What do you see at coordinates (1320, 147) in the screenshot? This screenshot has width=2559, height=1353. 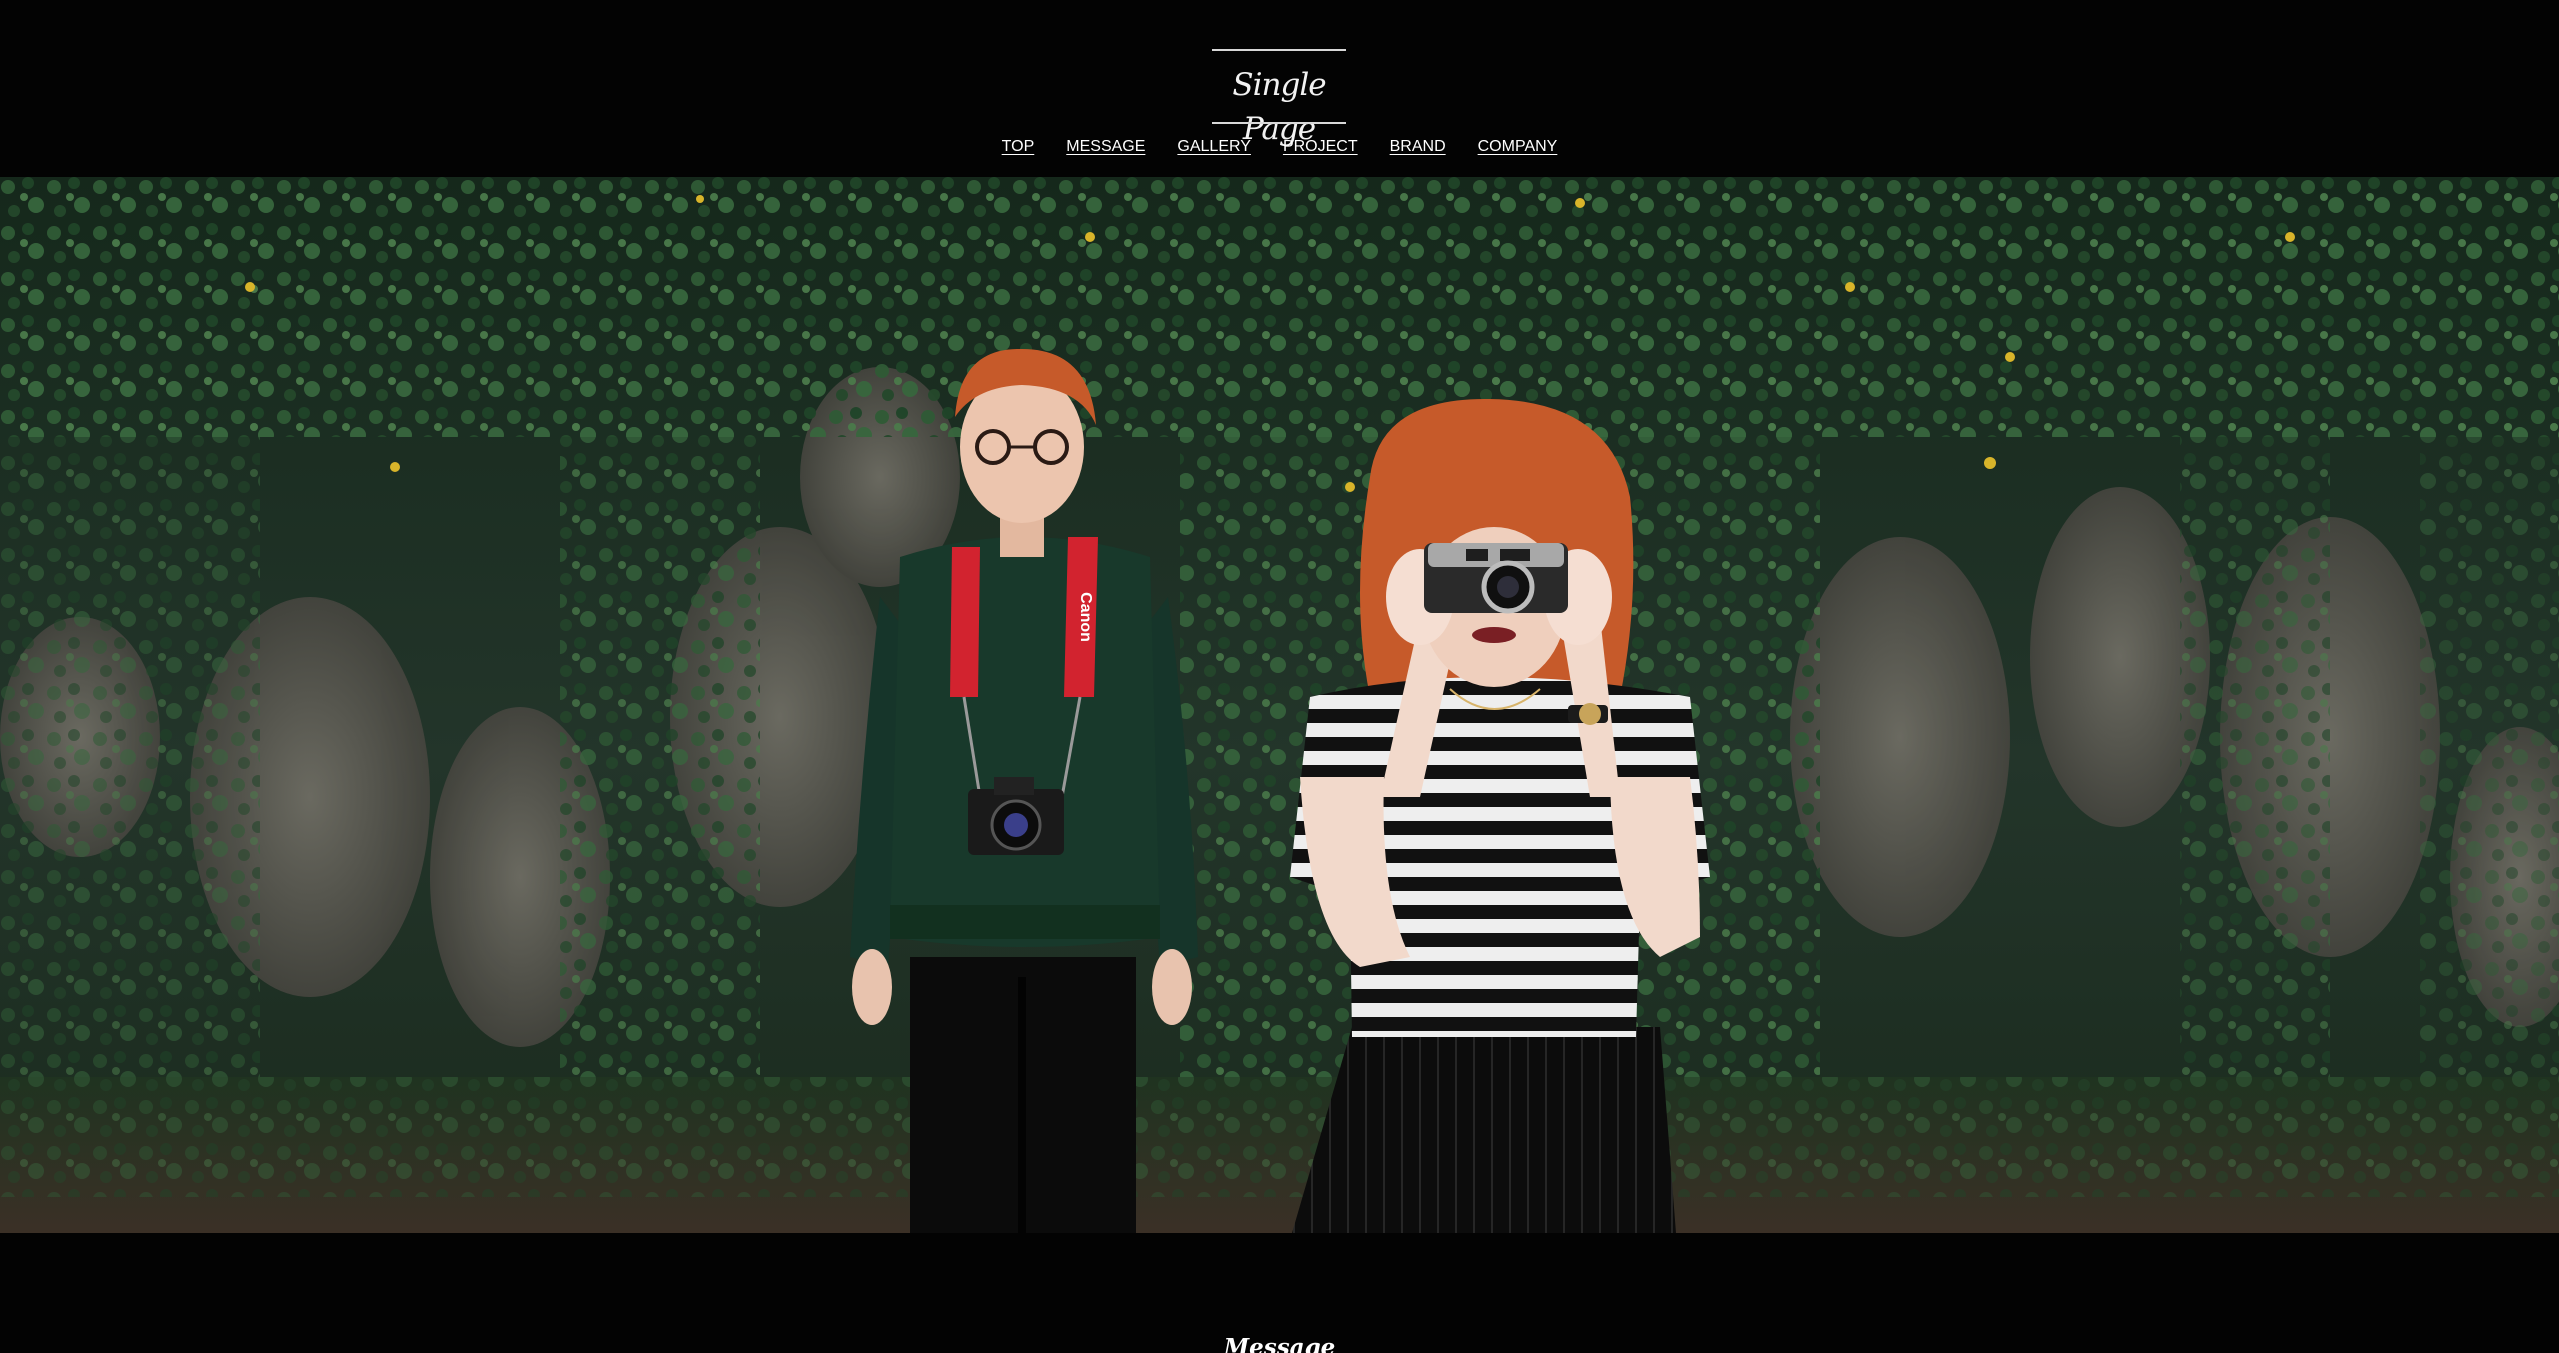 I see `nav-link-project: PROJECT` at bounding box center [1320, 147].